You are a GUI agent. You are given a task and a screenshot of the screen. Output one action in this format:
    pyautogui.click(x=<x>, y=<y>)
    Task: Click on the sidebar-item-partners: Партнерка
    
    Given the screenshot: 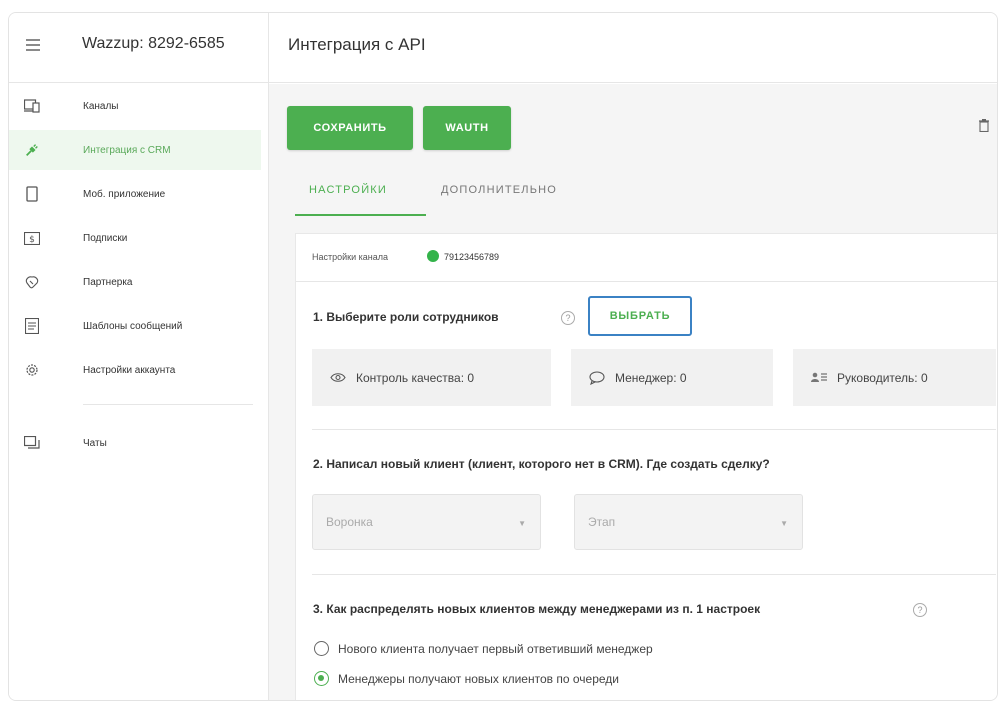 What is the action you would take?
    pyautogui.click(x=135, y=282)
    